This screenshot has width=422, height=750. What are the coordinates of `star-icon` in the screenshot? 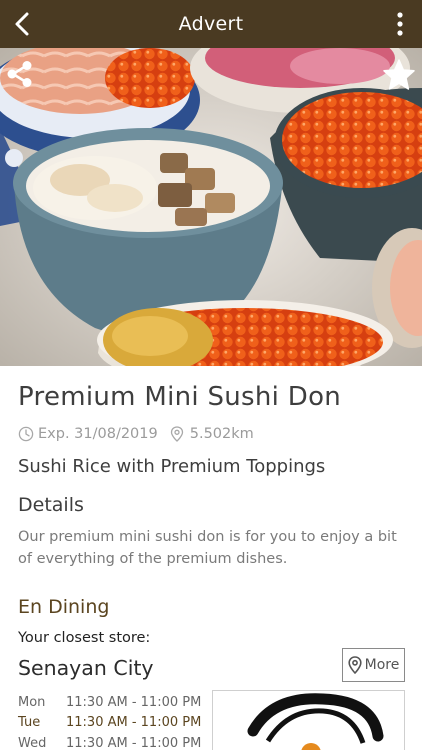 It's located at (399, 74).